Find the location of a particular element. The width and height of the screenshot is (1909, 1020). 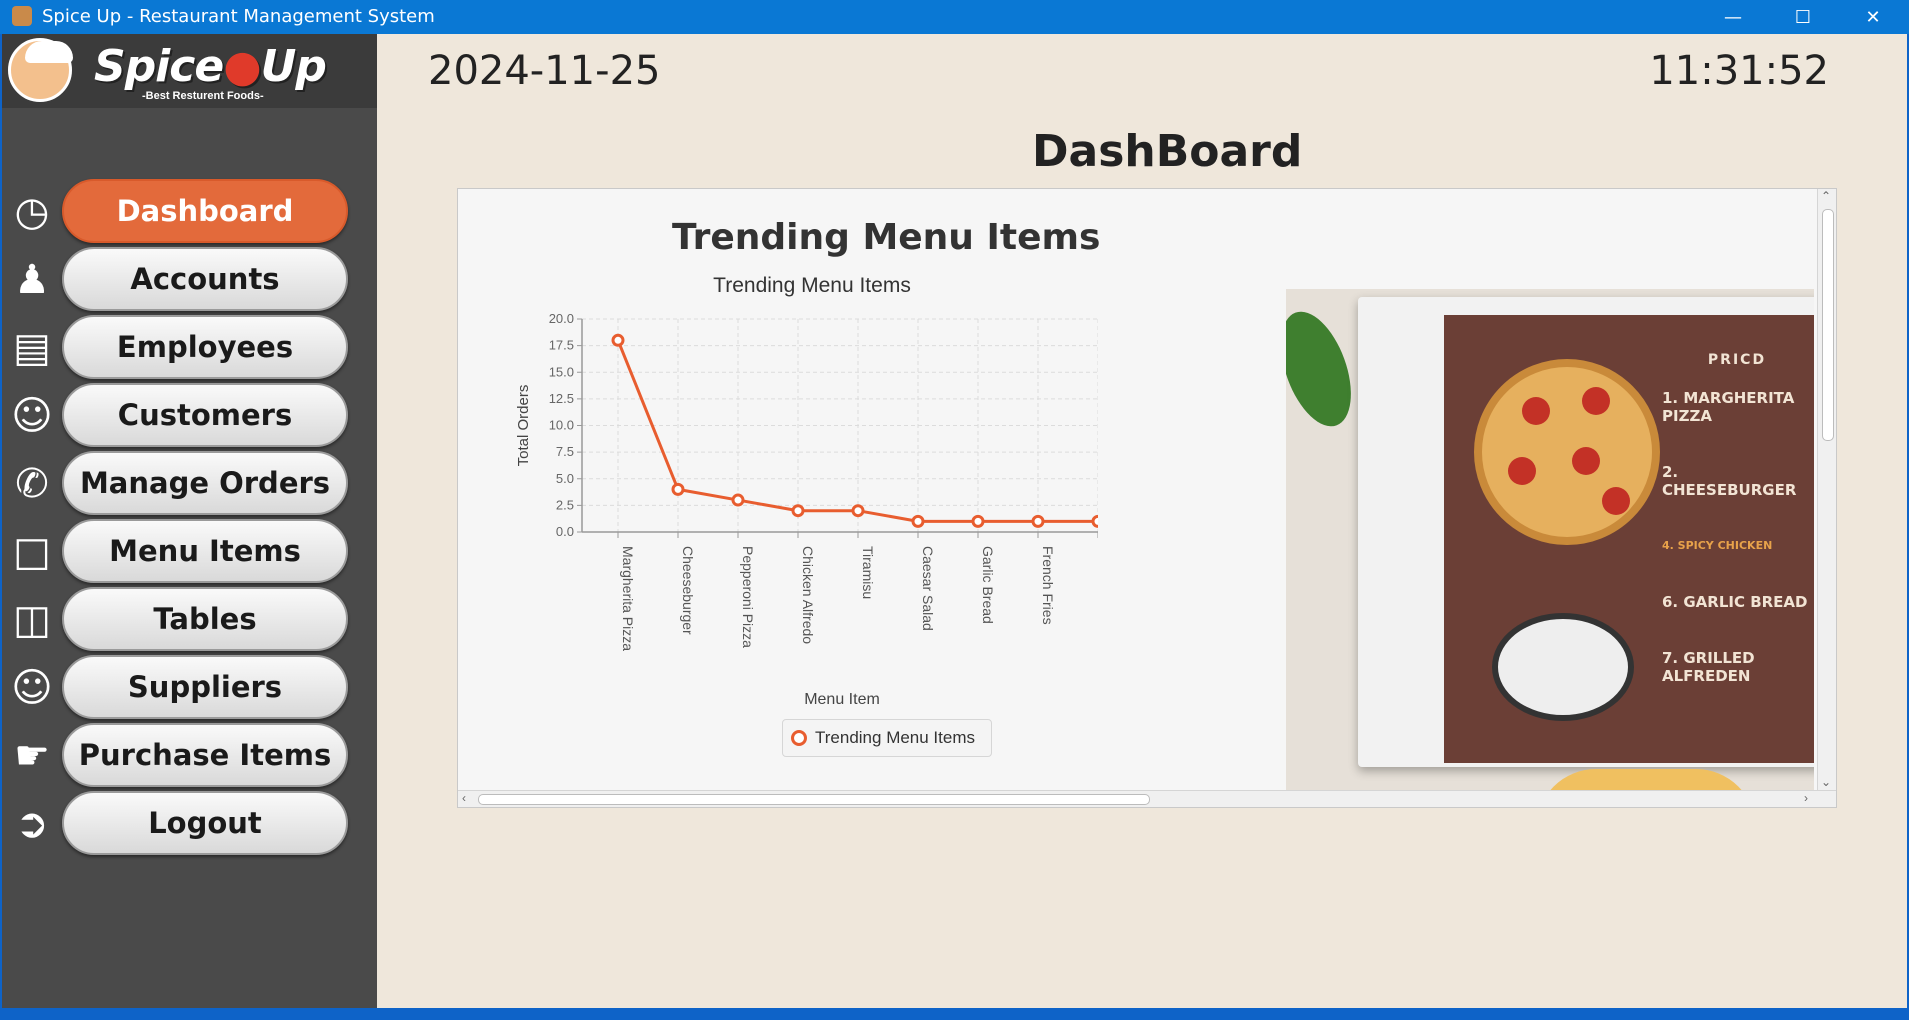

chart-legend: Trending Menu Items is located at coordinates (887, 738).